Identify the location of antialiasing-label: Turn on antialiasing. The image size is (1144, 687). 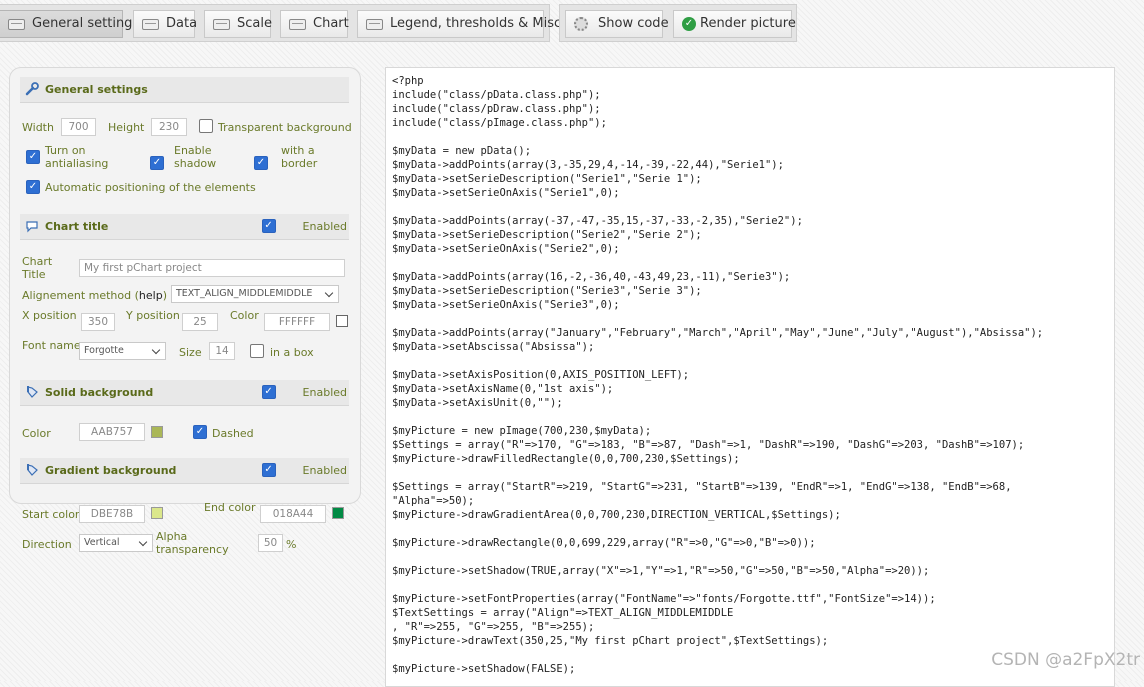
(77, 157).